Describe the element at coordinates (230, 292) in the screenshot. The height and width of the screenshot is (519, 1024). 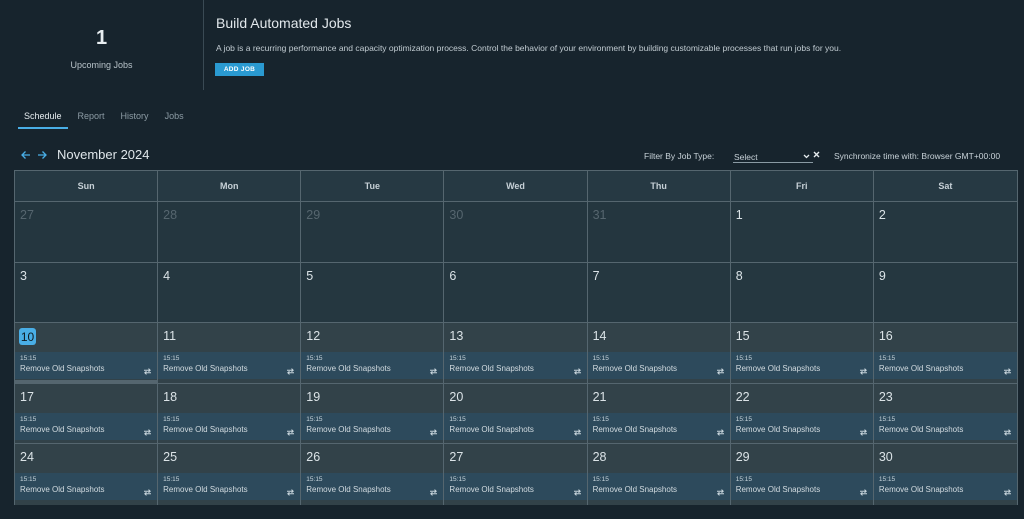
I see `calendar-day-cell: 4` at that location.